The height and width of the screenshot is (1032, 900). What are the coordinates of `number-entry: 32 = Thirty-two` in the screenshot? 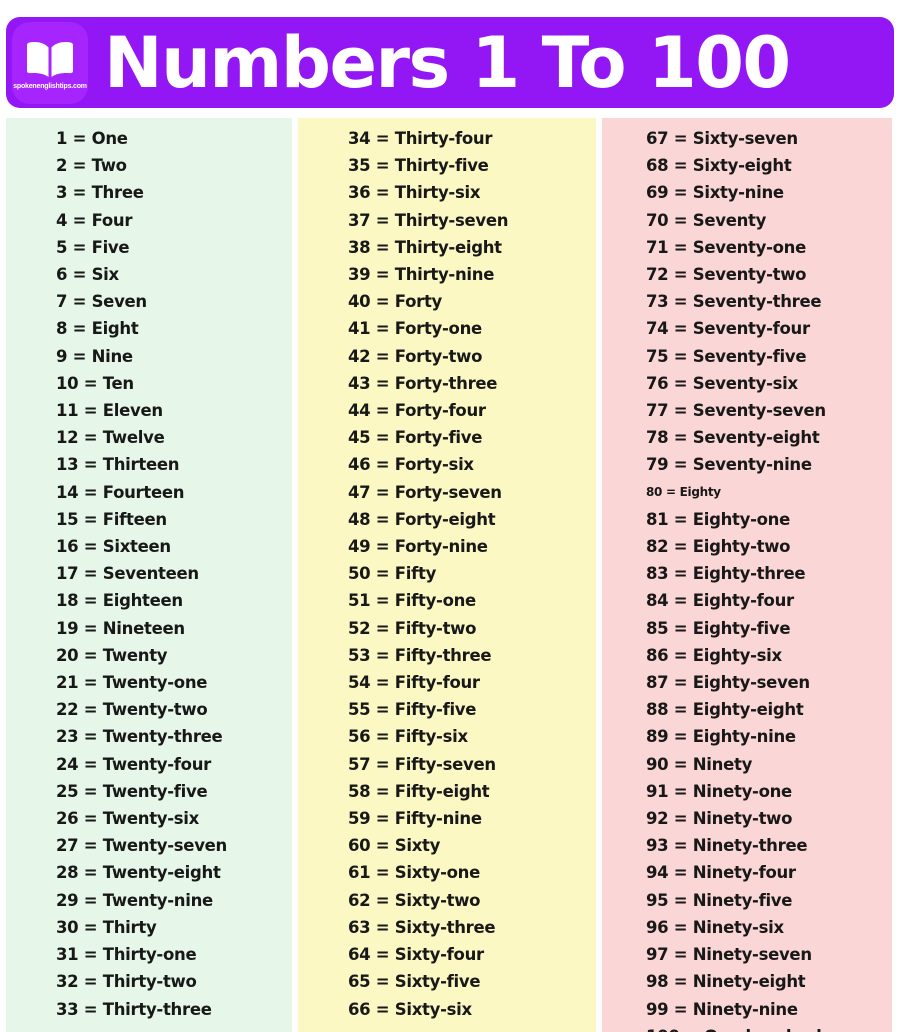 It's located at (126, 982).